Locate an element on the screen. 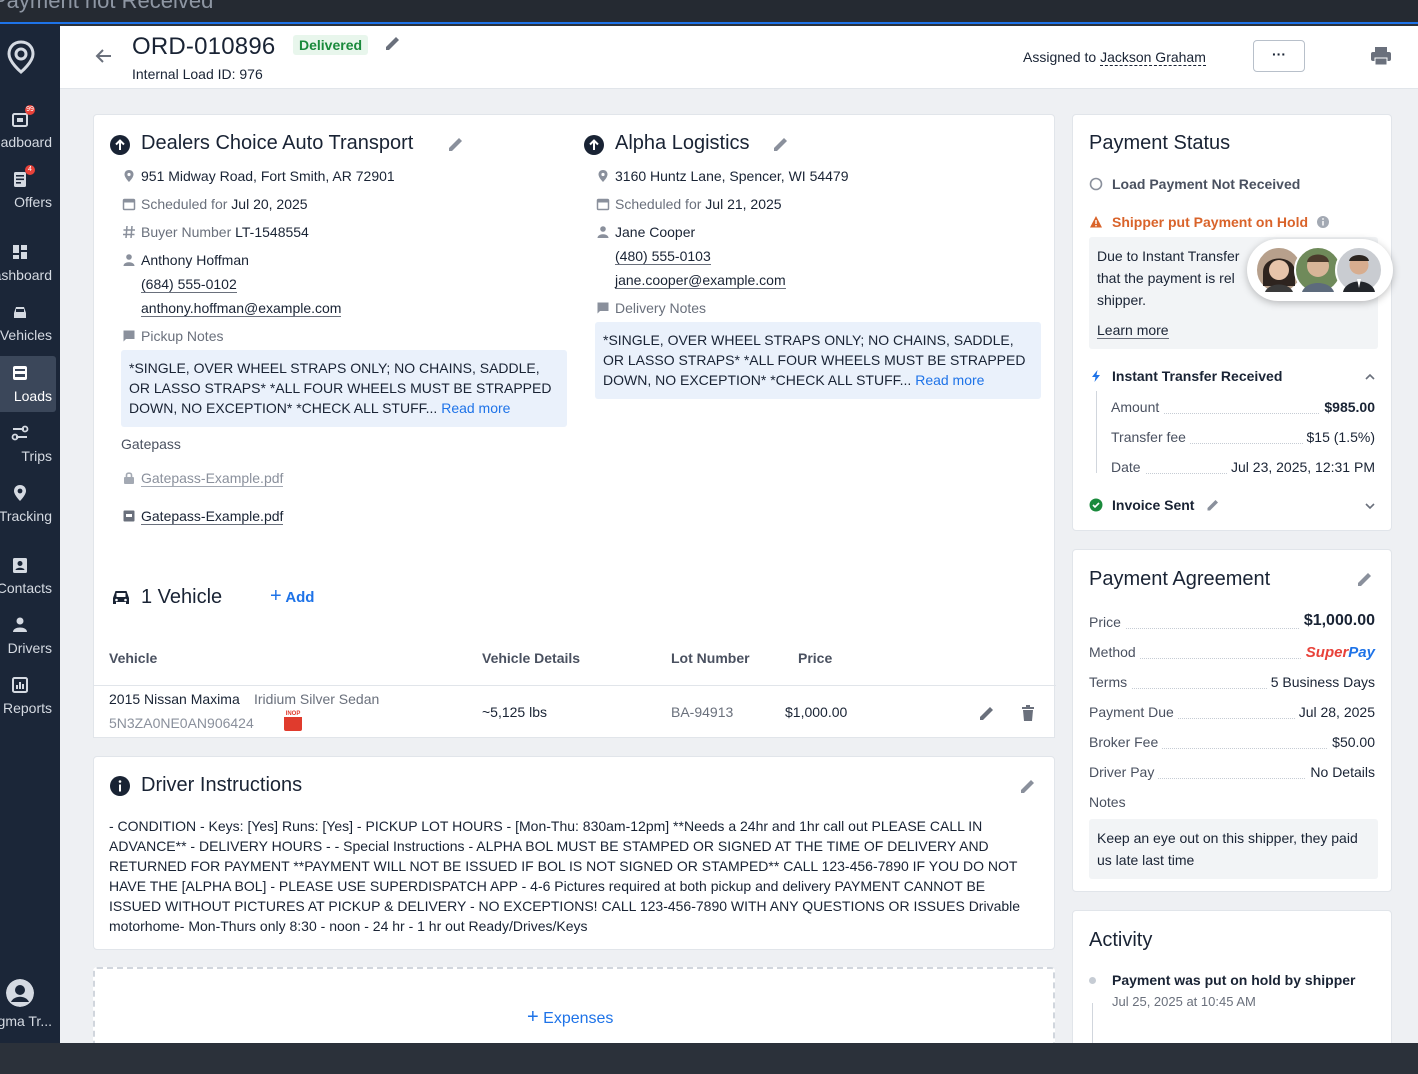 Image resolution: width=1418 pixels, height=1074 pixels. edit-order-icon is located at coordinates (393, 43).